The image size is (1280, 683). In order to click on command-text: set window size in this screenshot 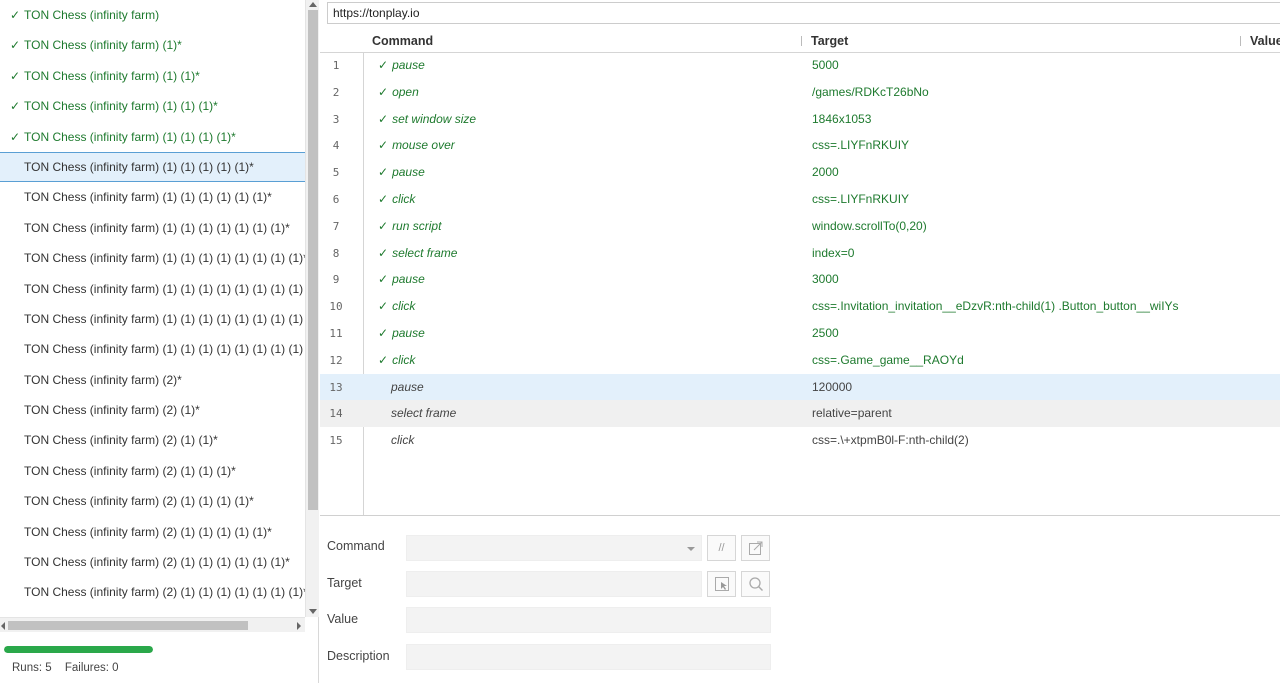, I will do `click(434, 118)`.